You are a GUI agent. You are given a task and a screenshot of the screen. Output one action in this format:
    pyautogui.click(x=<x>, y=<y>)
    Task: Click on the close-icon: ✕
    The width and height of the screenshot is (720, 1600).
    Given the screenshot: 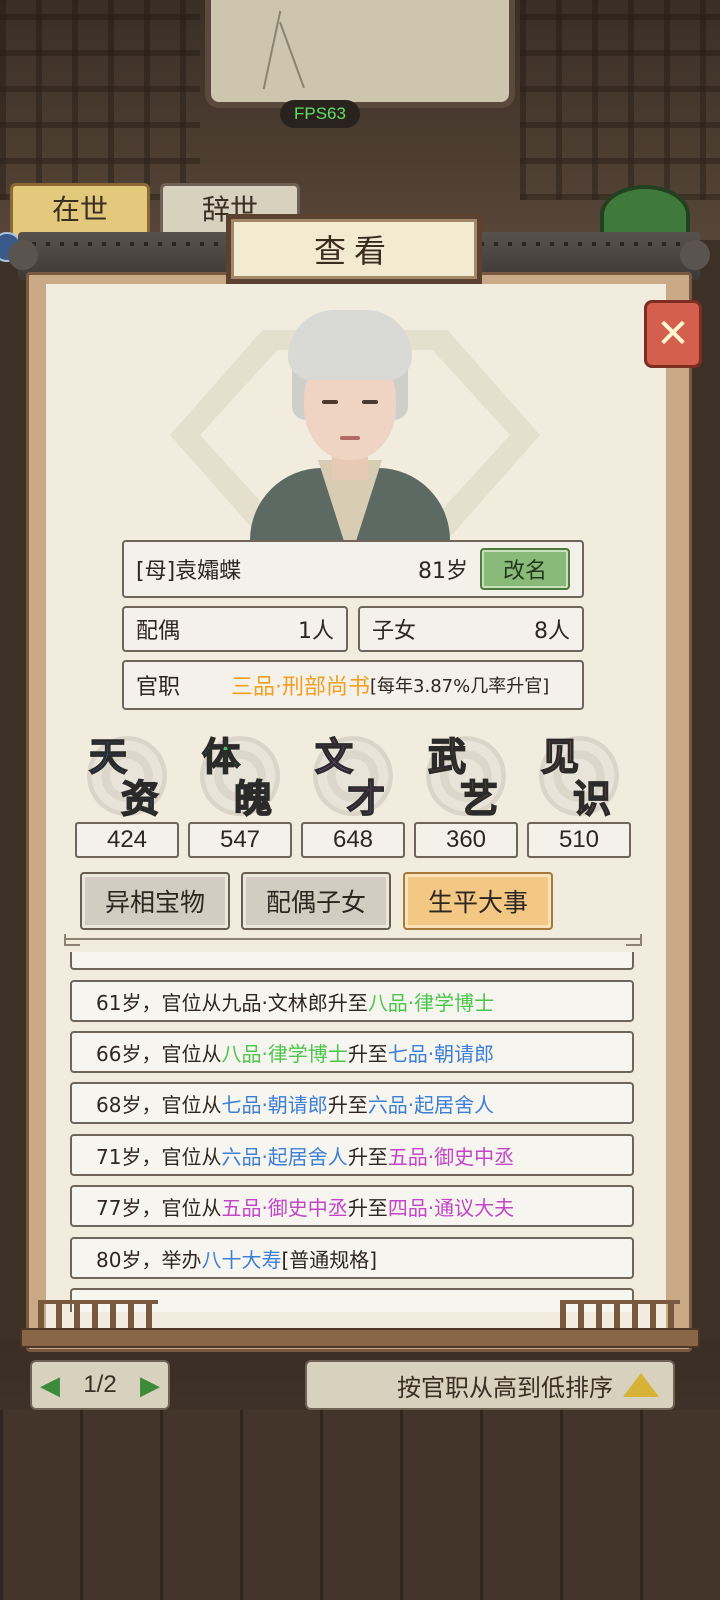 What is the action you would take?
    pyautogui.click(x=673, y=334)
    